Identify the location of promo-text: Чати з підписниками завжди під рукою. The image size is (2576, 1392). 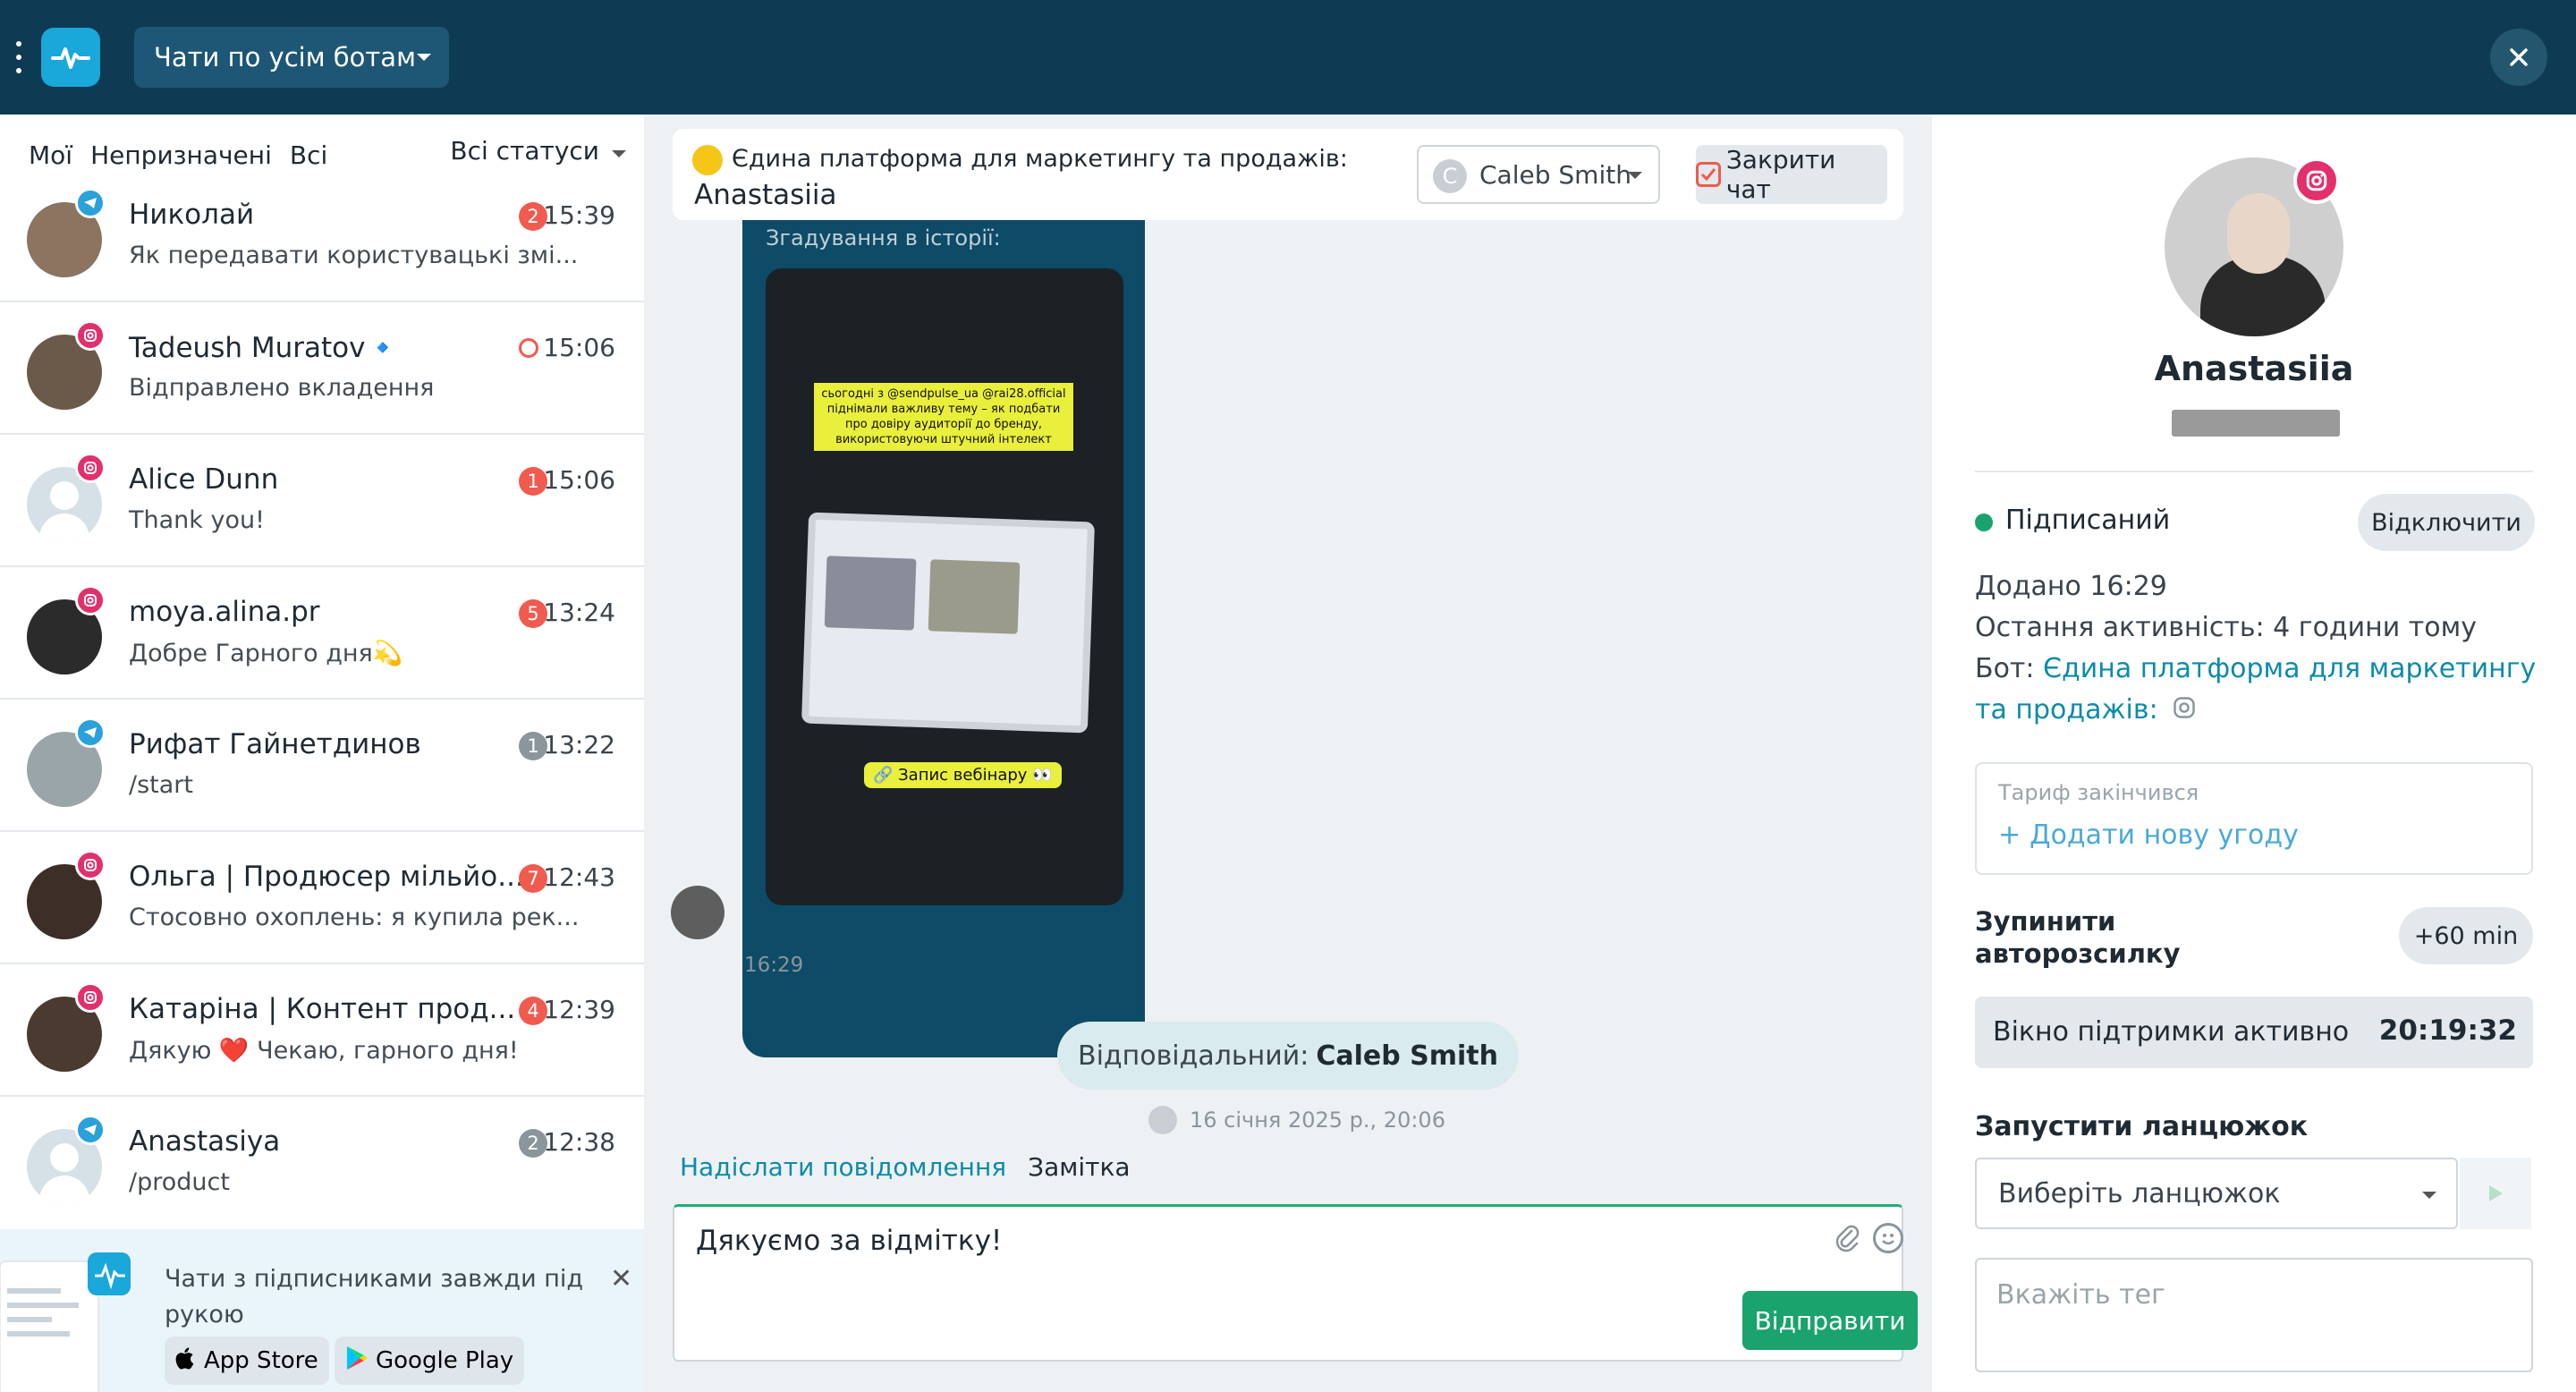
(374, 1296).